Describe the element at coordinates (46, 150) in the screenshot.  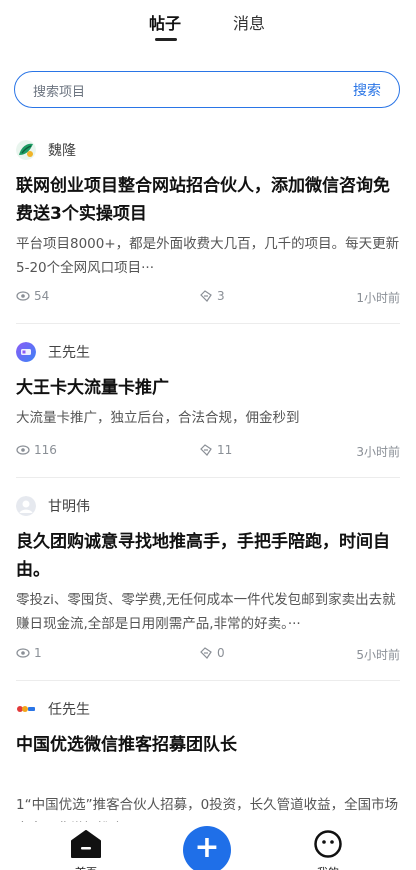
I see `author-row: 魏隆` at that location.